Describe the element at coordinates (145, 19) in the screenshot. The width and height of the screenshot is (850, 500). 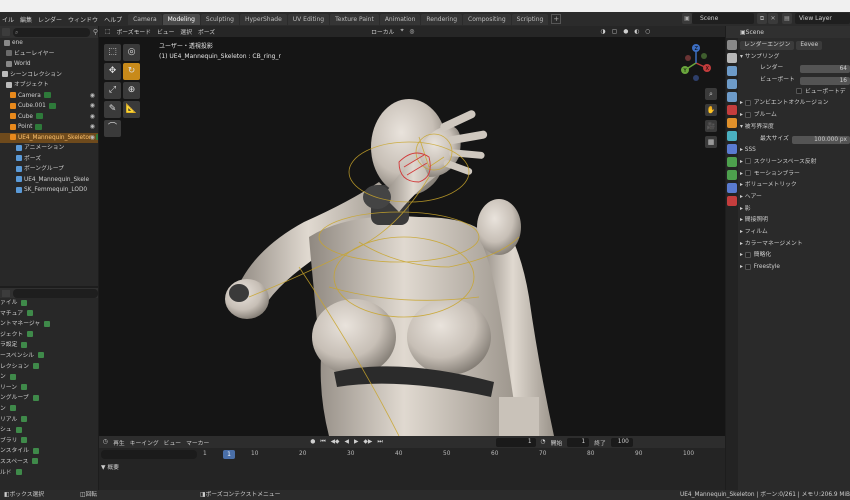
I see `tab-camera: Camera` at that location.